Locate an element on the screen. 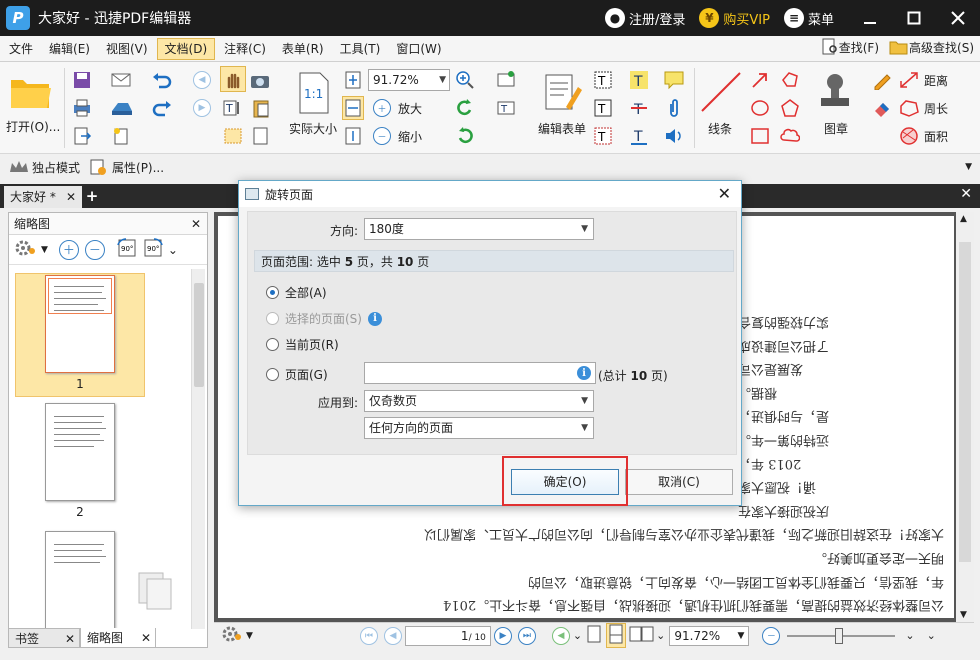 The height and width of the screenshot is (660, 980). zoom-select: 91.72% ▼ is located at coordinates (409, 80).